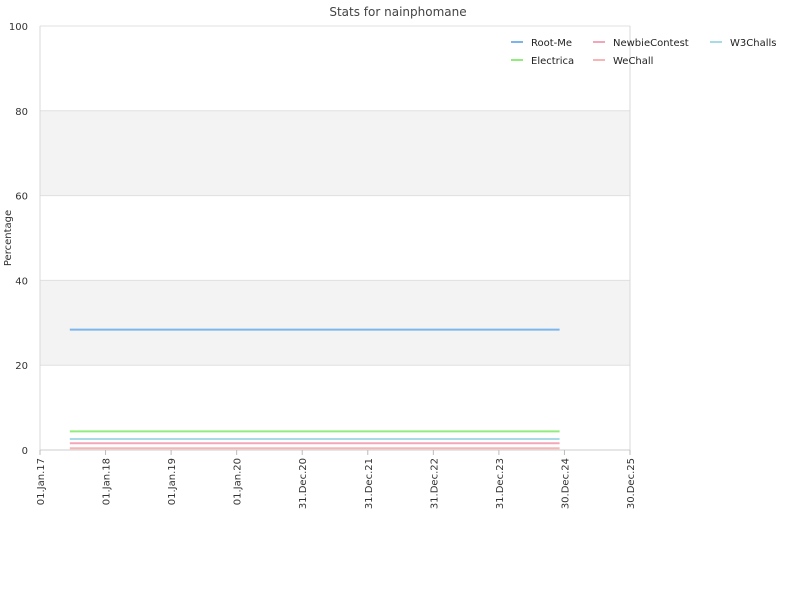 Image resolution: width=800 pixels, height=600 pixels. What do you see at coordinates (551, 43) in the screenshot?
I see `legend-label-root-me: Root-Me` at bounding box center [551, 43].